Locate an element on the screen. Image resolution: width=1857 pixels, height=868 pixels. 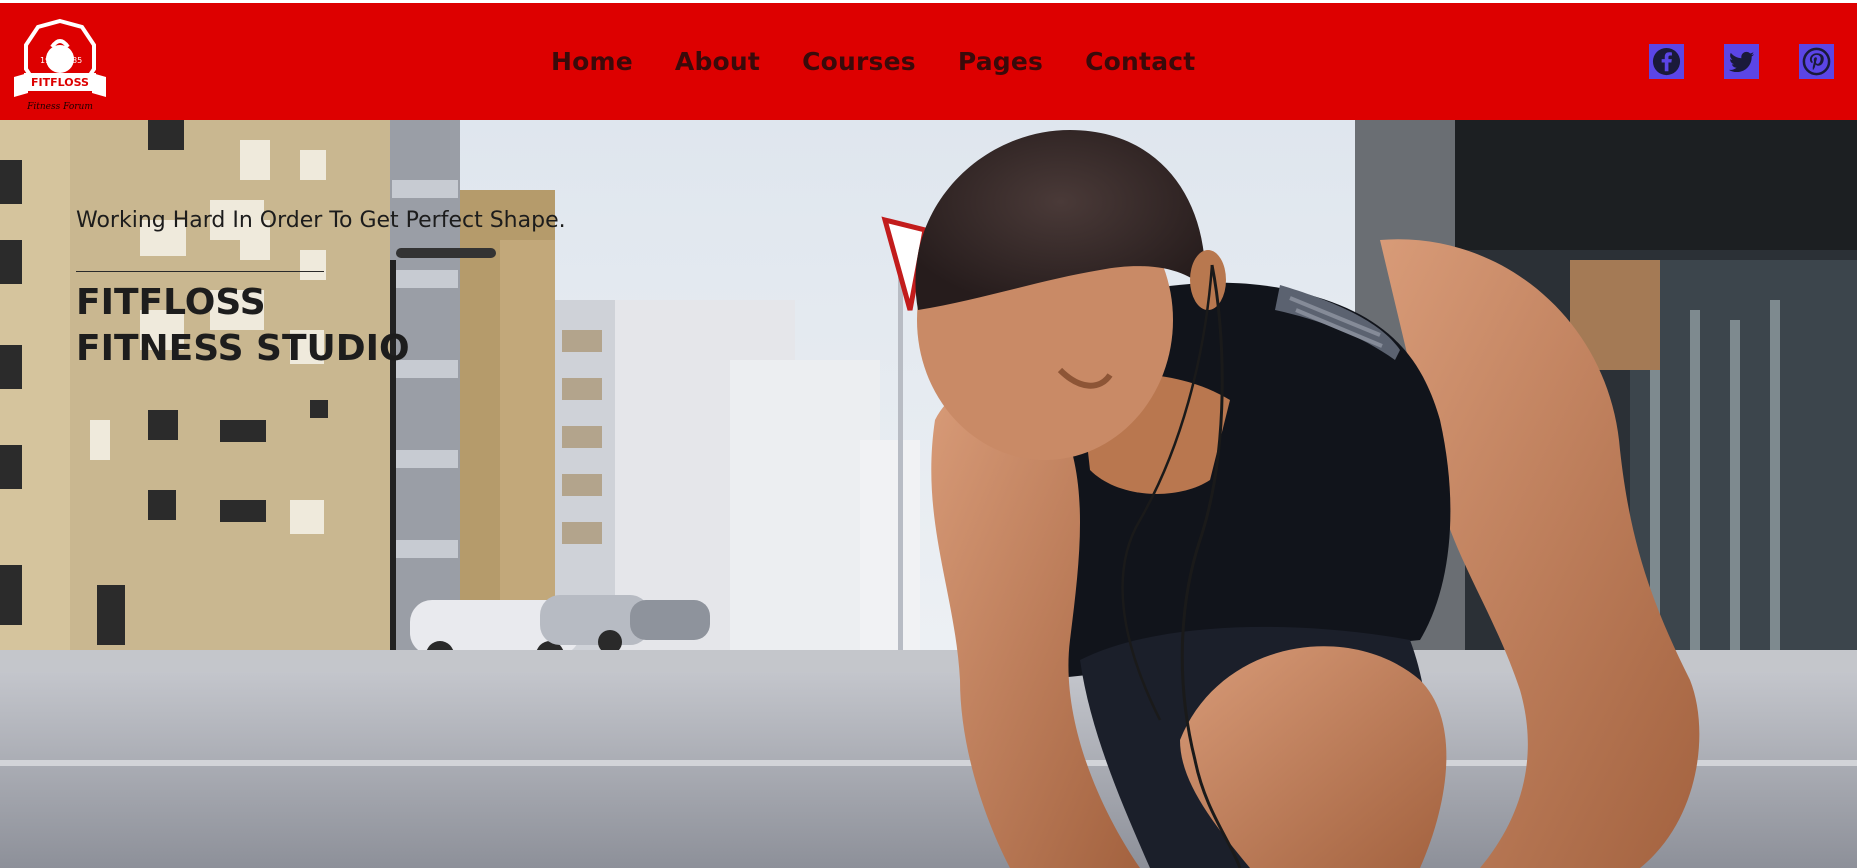
nav-courses: Courses is located at coordinates (859, 61).